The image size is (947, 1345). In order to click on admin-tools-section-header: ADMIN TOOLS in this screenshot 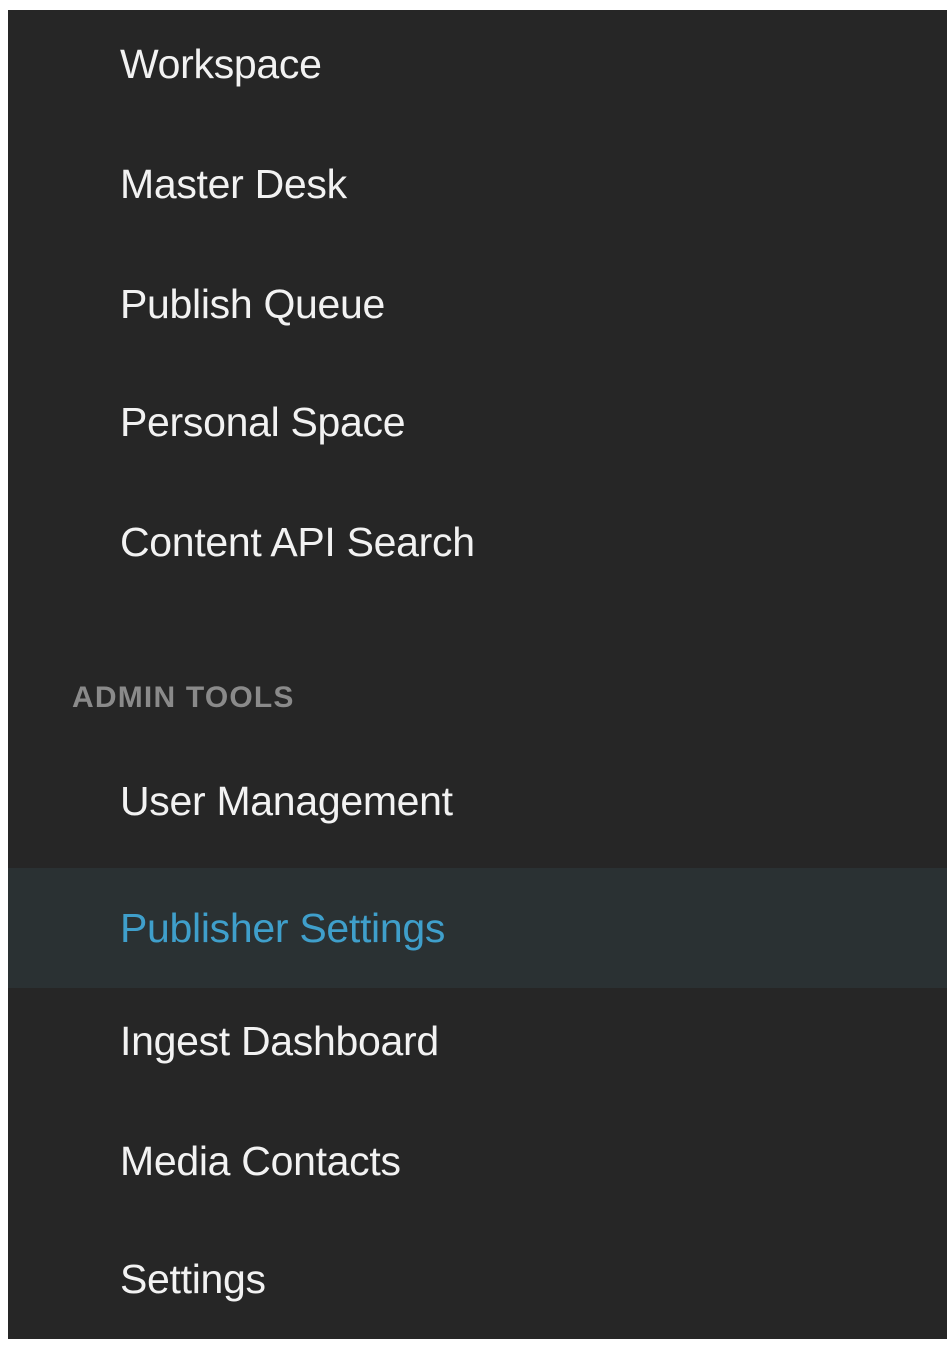, I will do `click(183, 697)`.